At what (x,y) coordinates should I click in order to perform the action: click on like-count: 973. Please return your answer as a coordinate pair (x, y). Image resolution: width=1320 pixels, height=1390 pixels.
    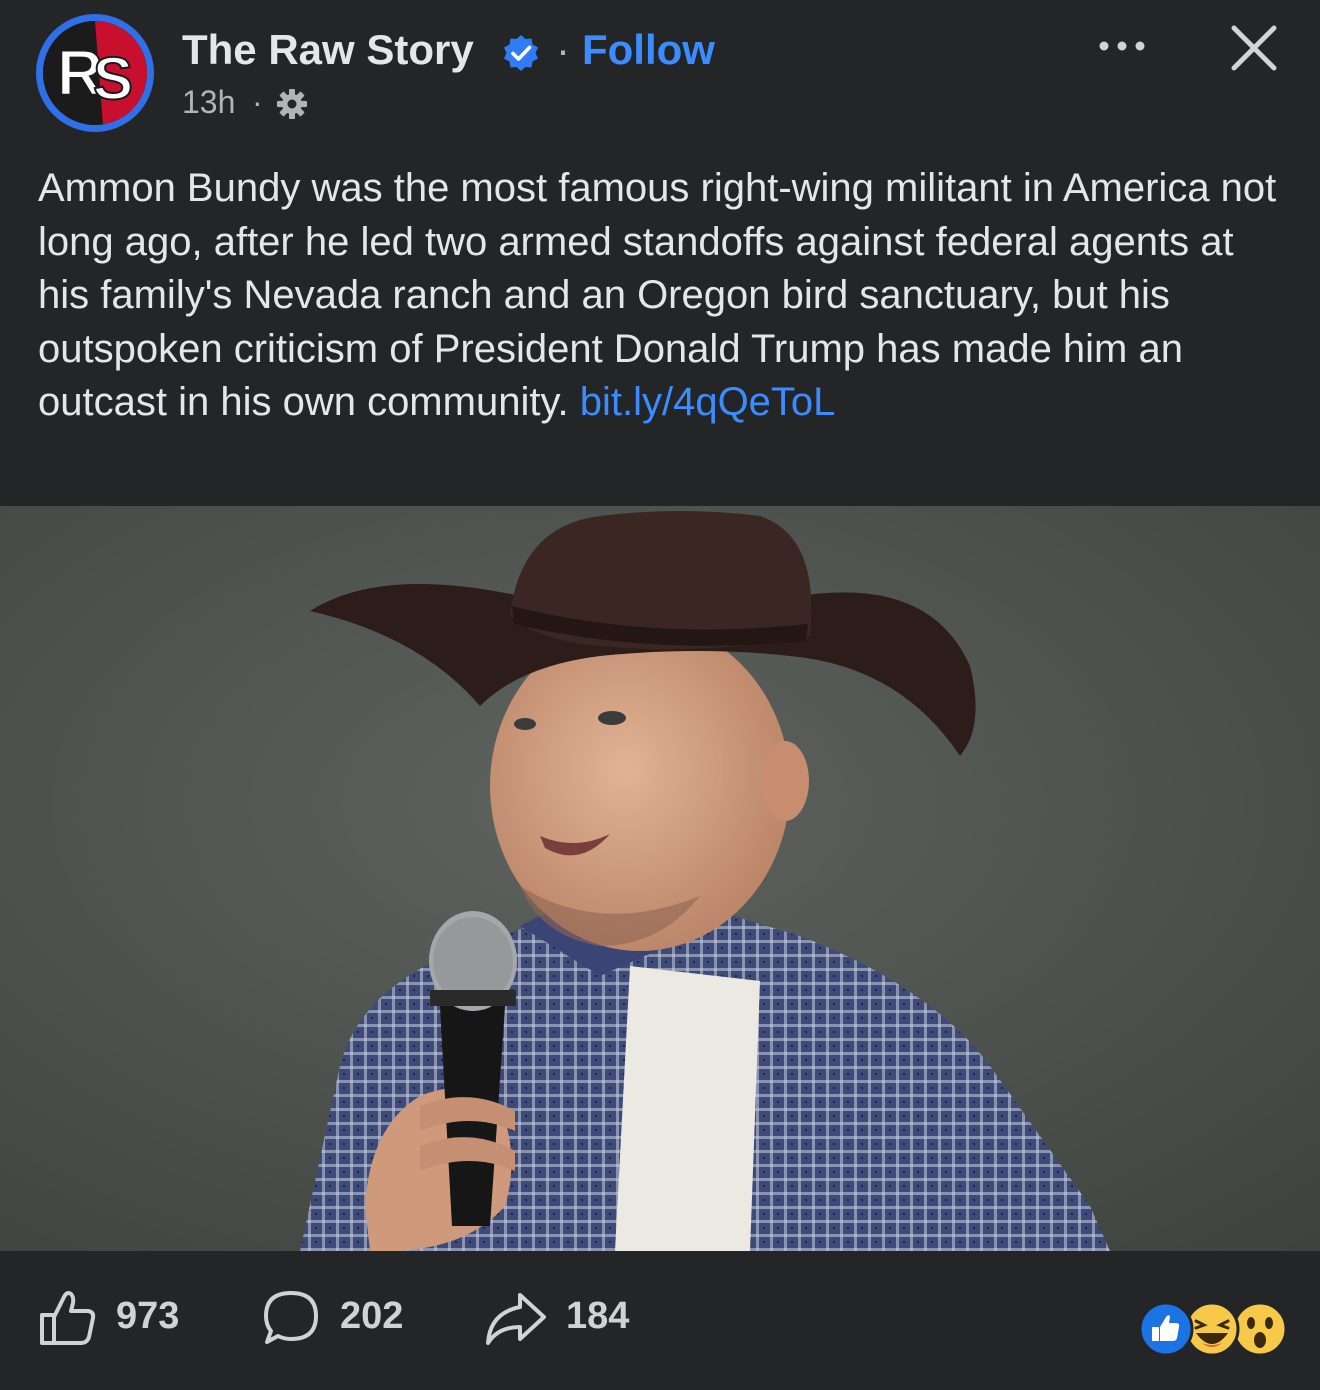
    Looking at the image, I should click on (148, 1316).